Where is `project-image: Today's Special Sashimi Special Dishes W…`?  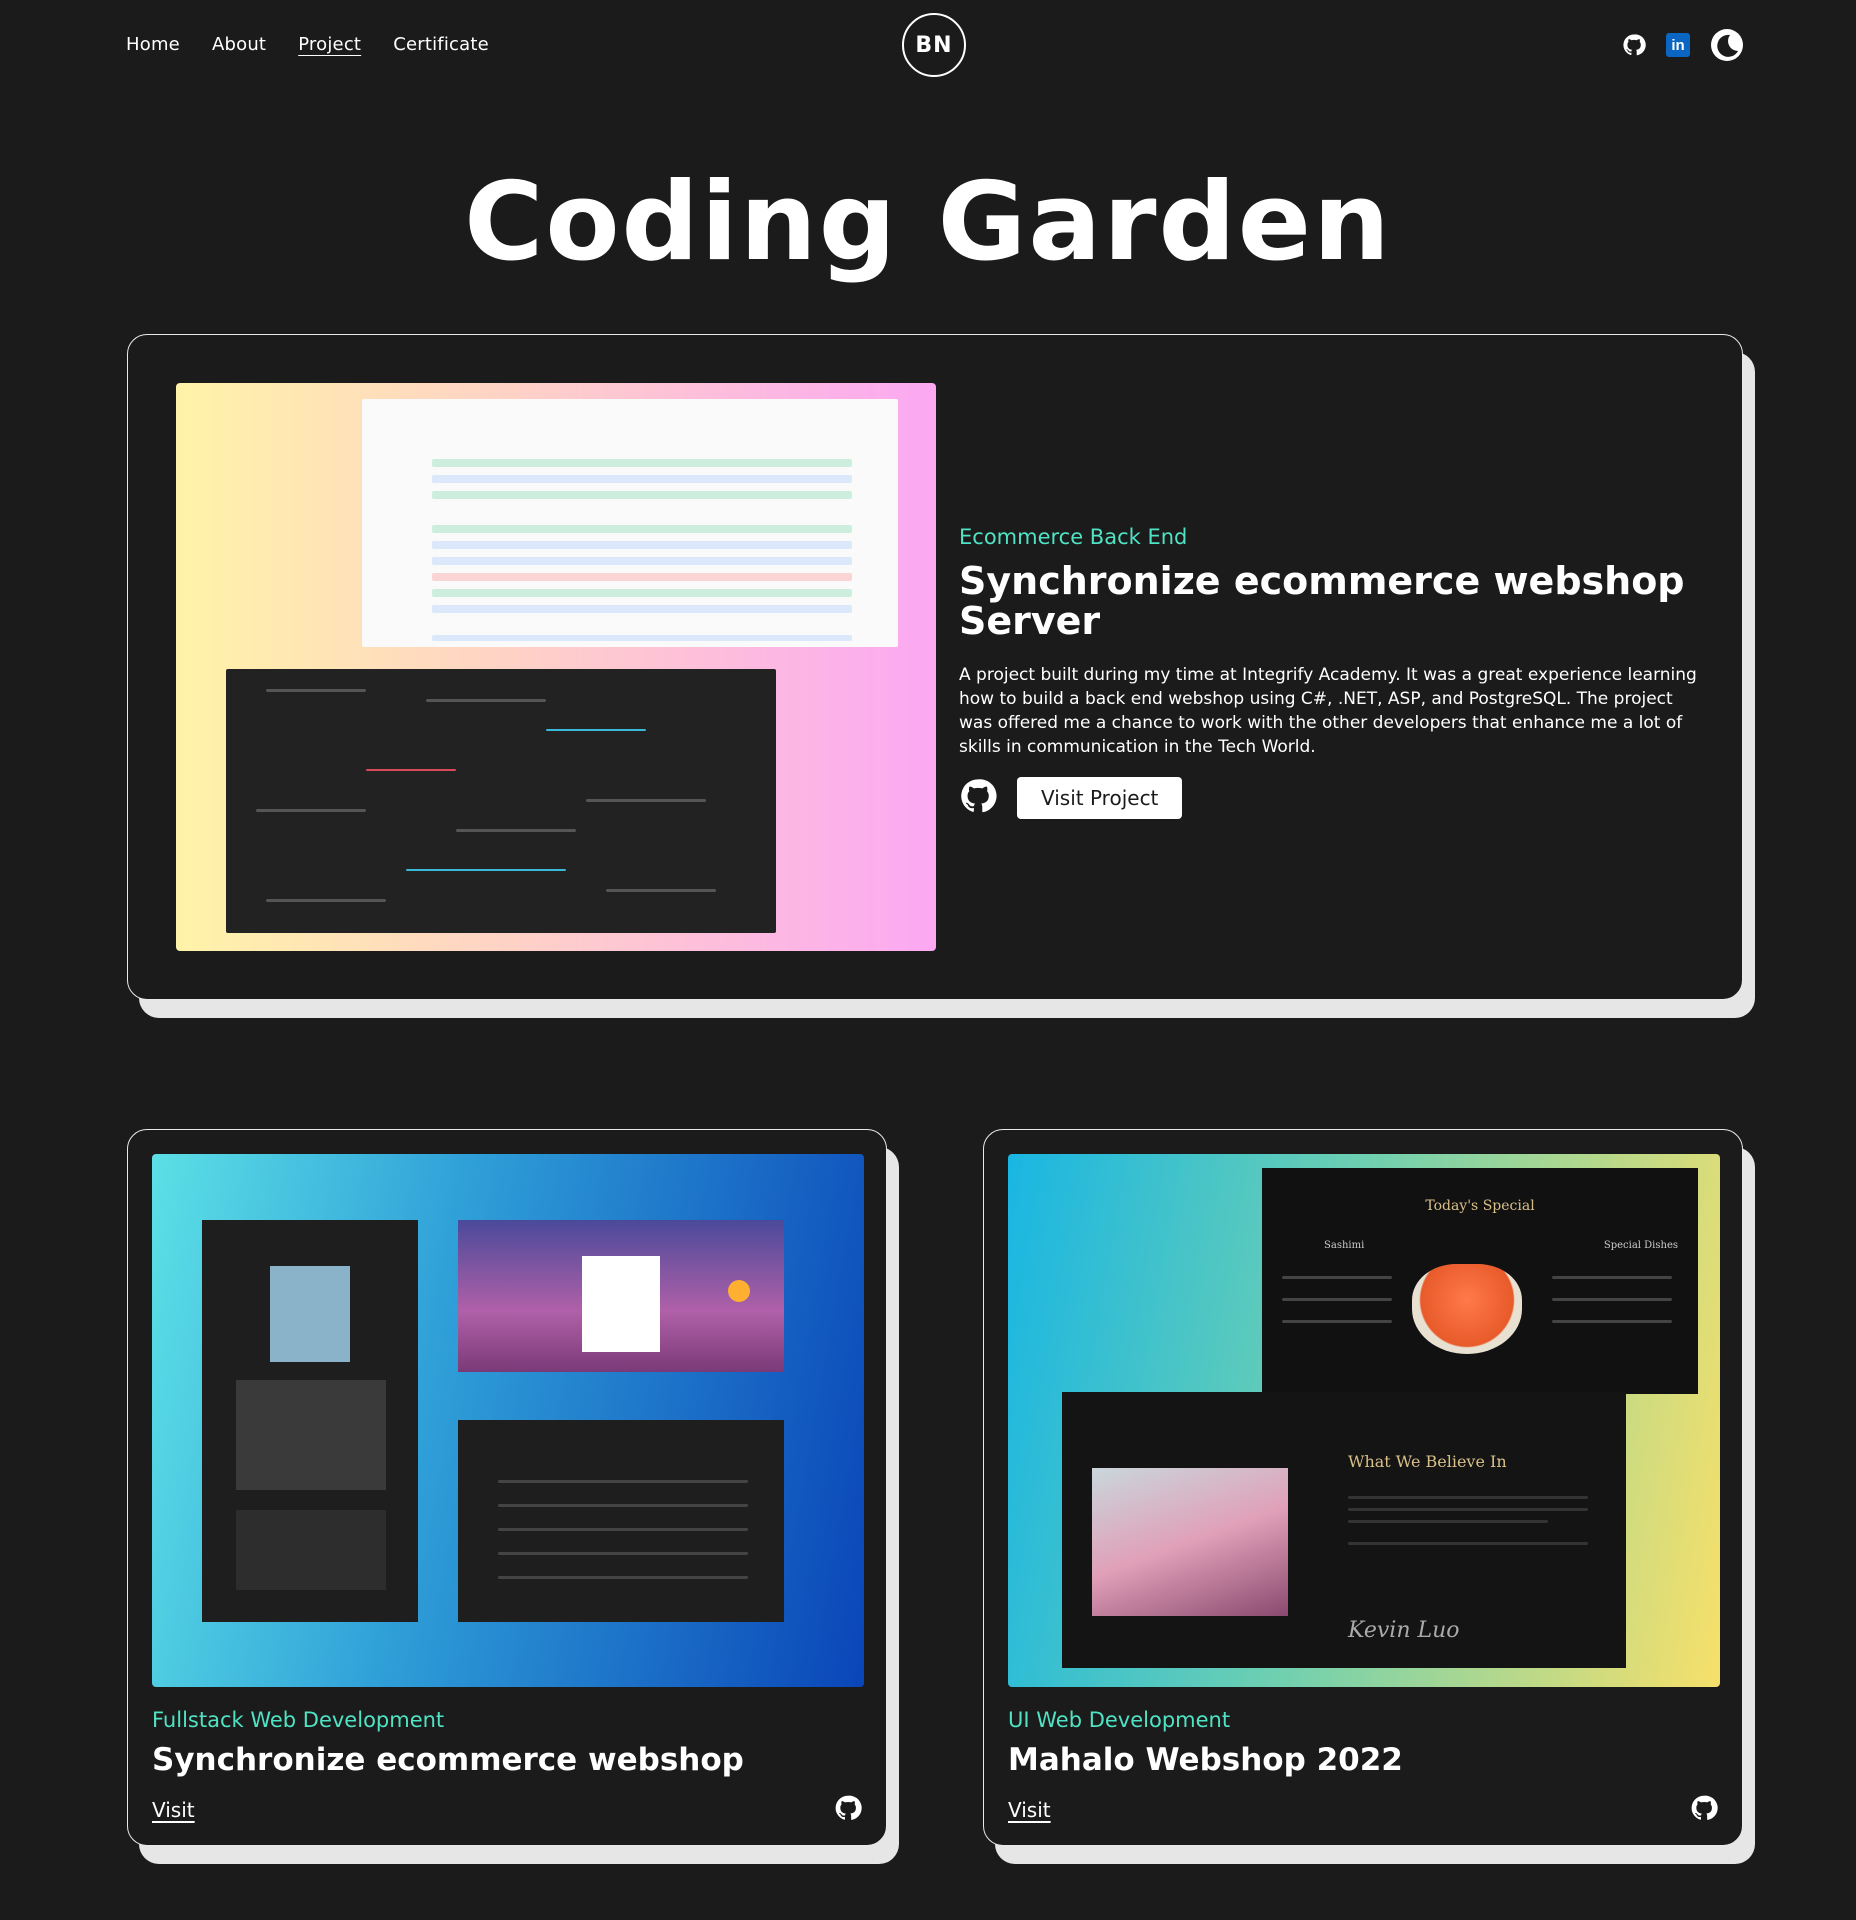 project-image: Today's Special Sashimi Special Dishes W… is located at coordinates (1364, 1420).